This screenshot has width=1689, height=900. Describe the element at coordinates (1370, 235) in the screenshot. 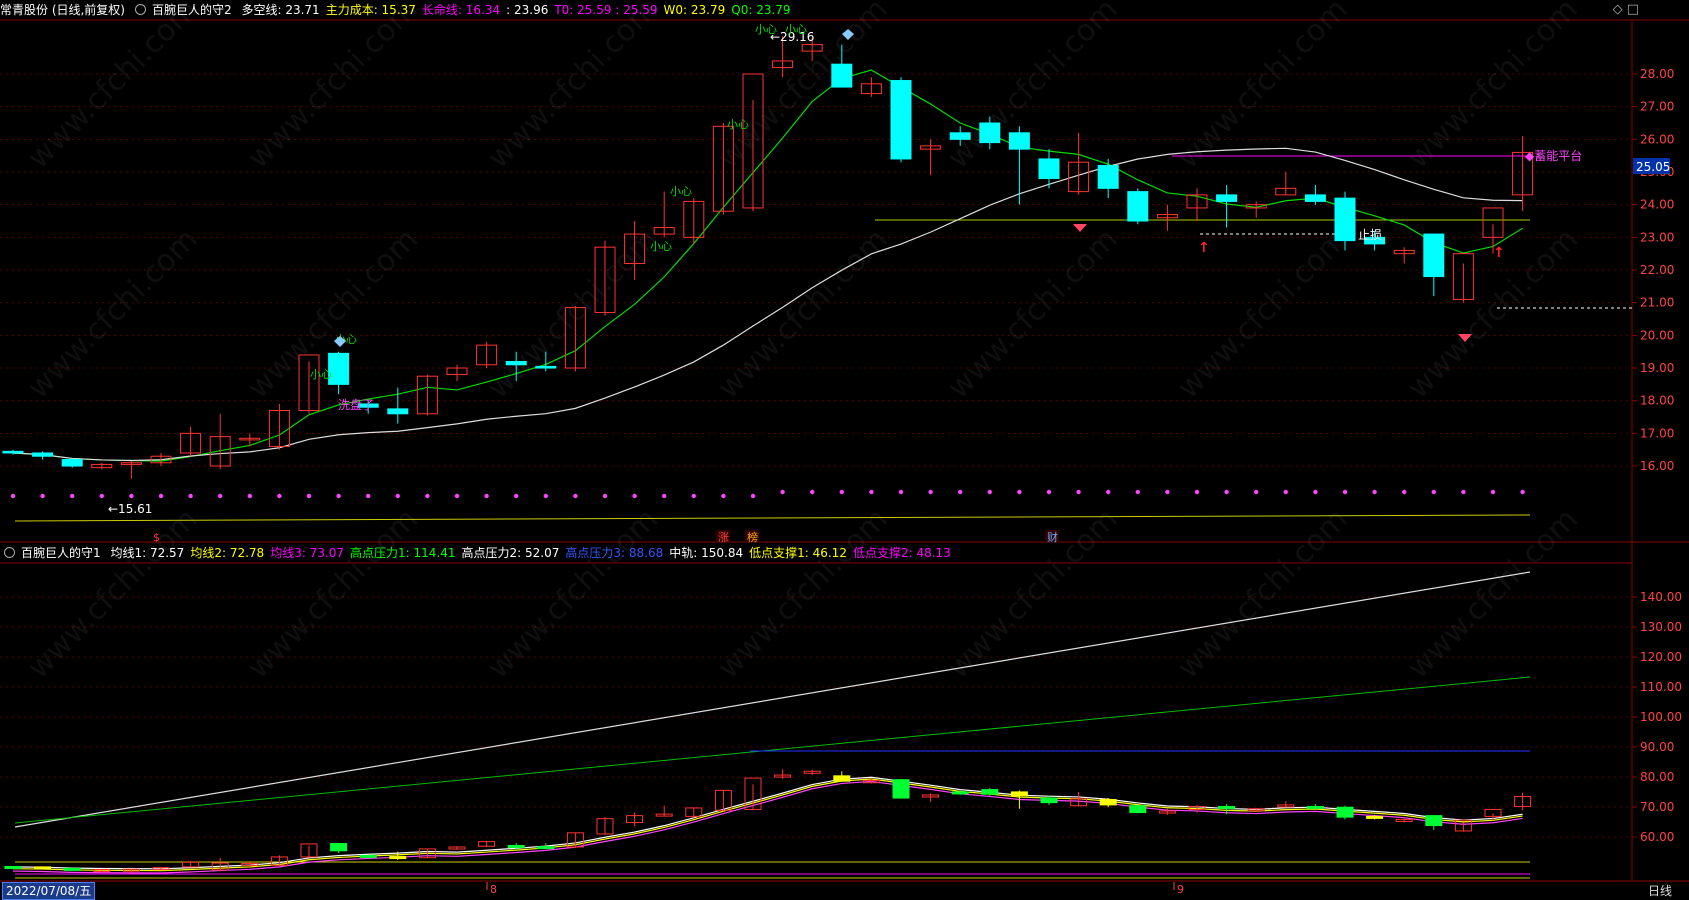

I see `stoploss-label: 止损` at that location.